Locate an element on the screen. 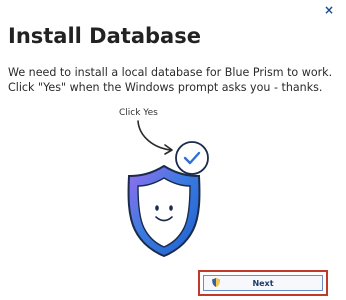 The height and width of the screenshot is (300, 346). next-button-label: Next is located at coordinates (263, 283).